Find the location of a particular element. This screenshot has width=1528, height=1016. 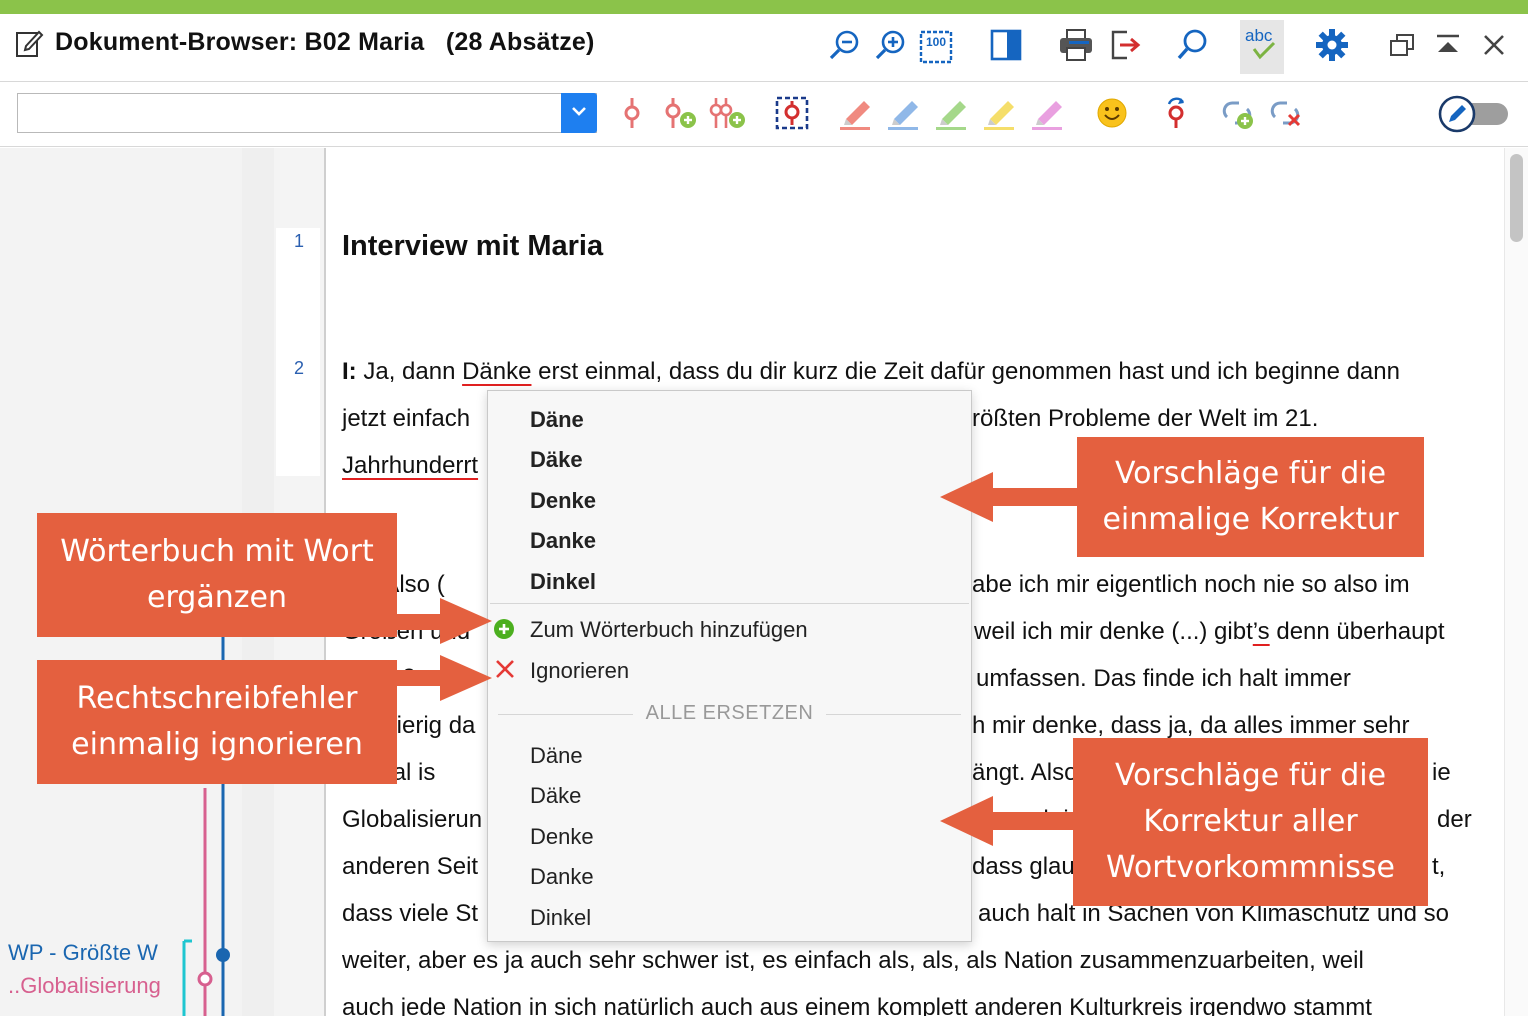

add-to-dictionary-item: Zum Wörterbuch hinzufügen is located at coordinates (669, 630).